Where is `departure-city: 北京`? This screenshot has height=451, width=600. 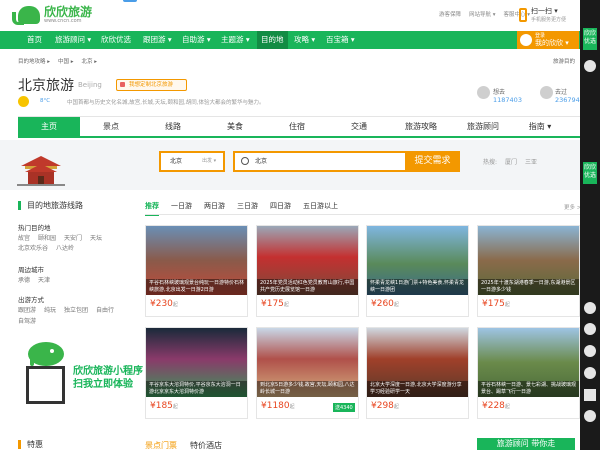
departure-city: 北京 is located at coordinates (176, 161).